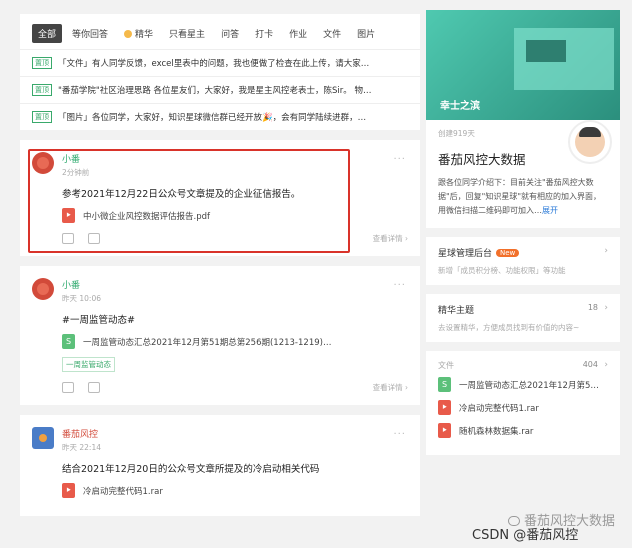  Describe the element at coordinates (146, 216) in the screenshot. I see `attachment-name: 中小微企业风控数据评估报告.pdf` at that location.